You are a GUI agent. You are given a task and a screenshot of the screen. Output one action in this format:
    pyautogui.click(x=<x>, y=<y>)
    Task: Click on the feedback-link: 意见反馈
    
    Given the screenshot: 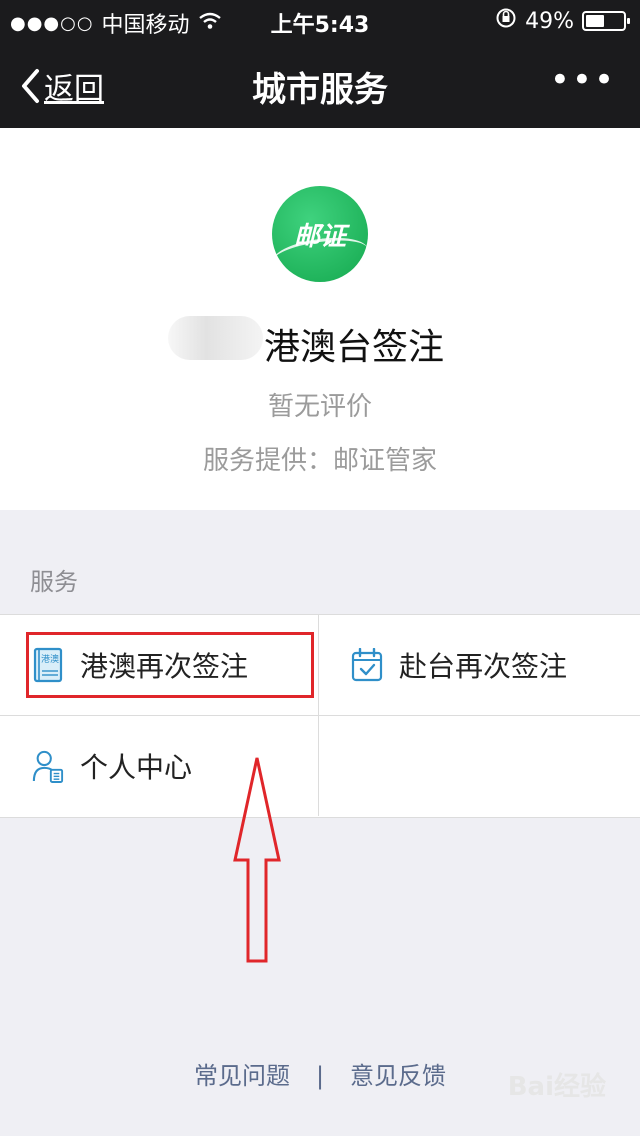 What is the action you would take?
    pyautogui.click(x=398, y=1076)
    